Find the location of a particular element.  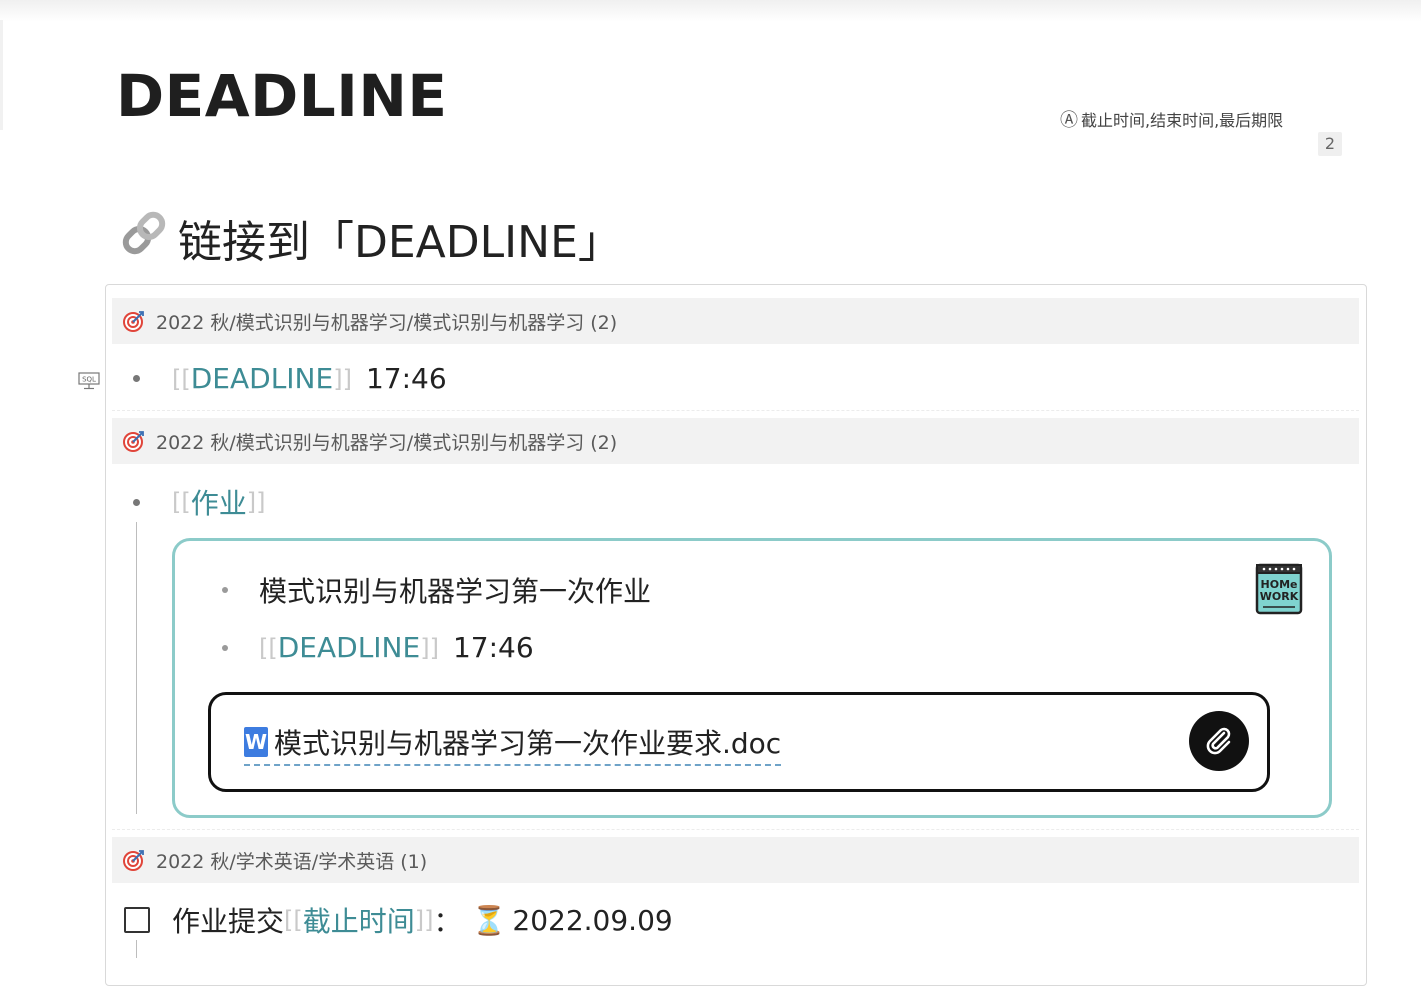

paperclip-icon is located at coordinates (1219, 741).